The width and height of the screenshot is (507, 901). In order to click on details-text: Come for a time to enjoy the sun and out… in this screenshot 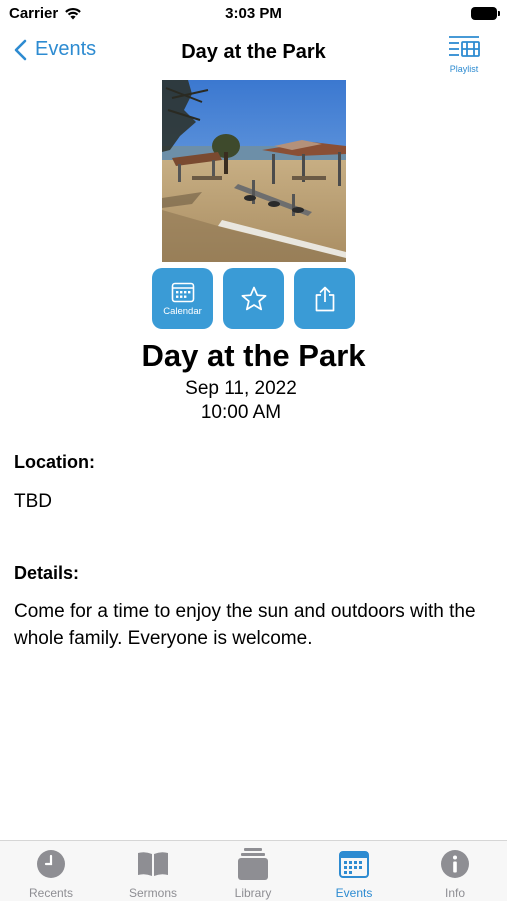, I will do `click(245, 625)`.